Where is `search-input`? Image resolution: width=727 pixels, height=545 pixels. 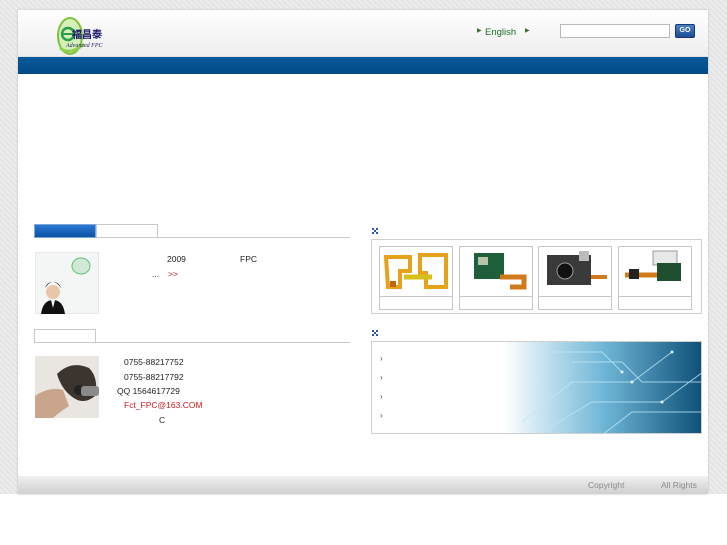 search-input is located at coordinates (615, 31).